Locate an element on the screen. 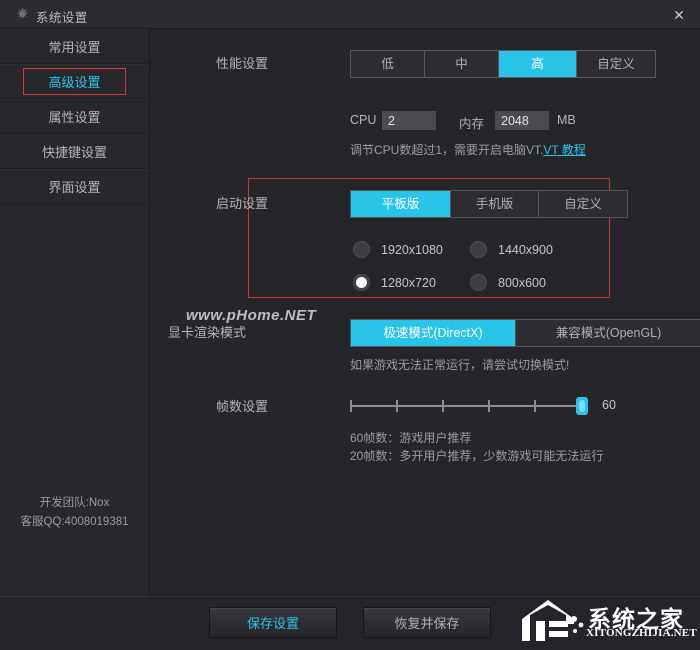  fps-hint: 60帧数：游戏用户推荐 20帧数：多开用户推荐，少数游戏可能无法运行 is located at coordinates (476, 447).